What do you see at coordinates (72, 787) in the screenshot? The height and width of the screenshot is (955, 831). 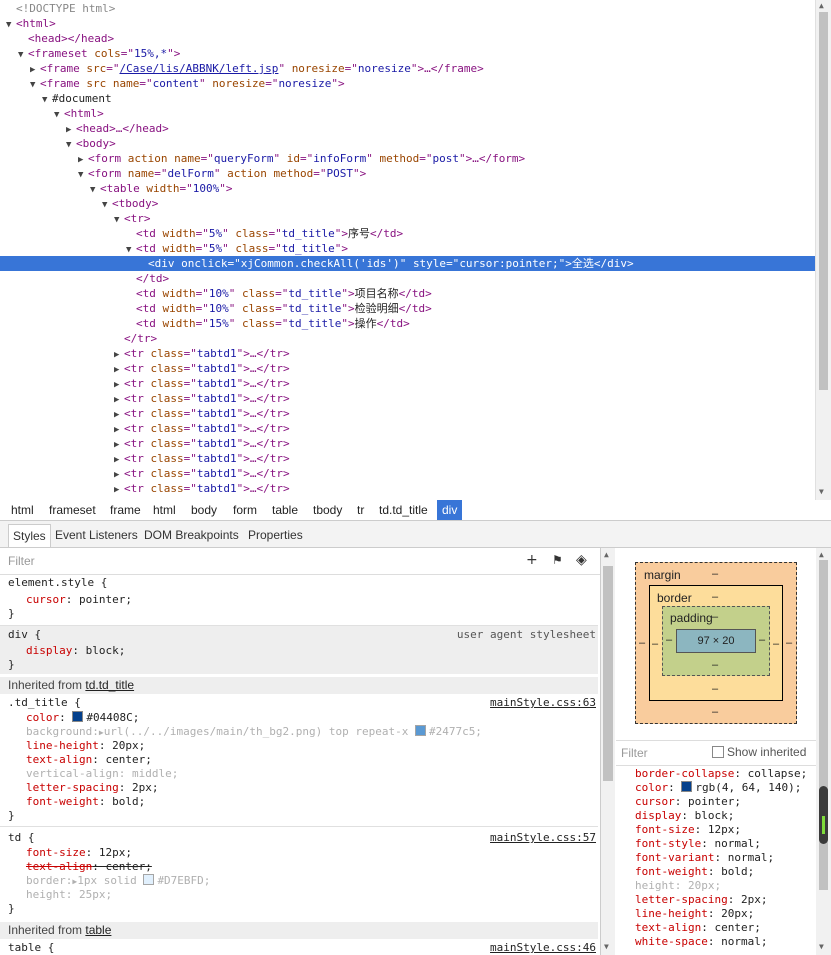 I see `css-property-name: letter-spacing` at bounding box center [72, 787].